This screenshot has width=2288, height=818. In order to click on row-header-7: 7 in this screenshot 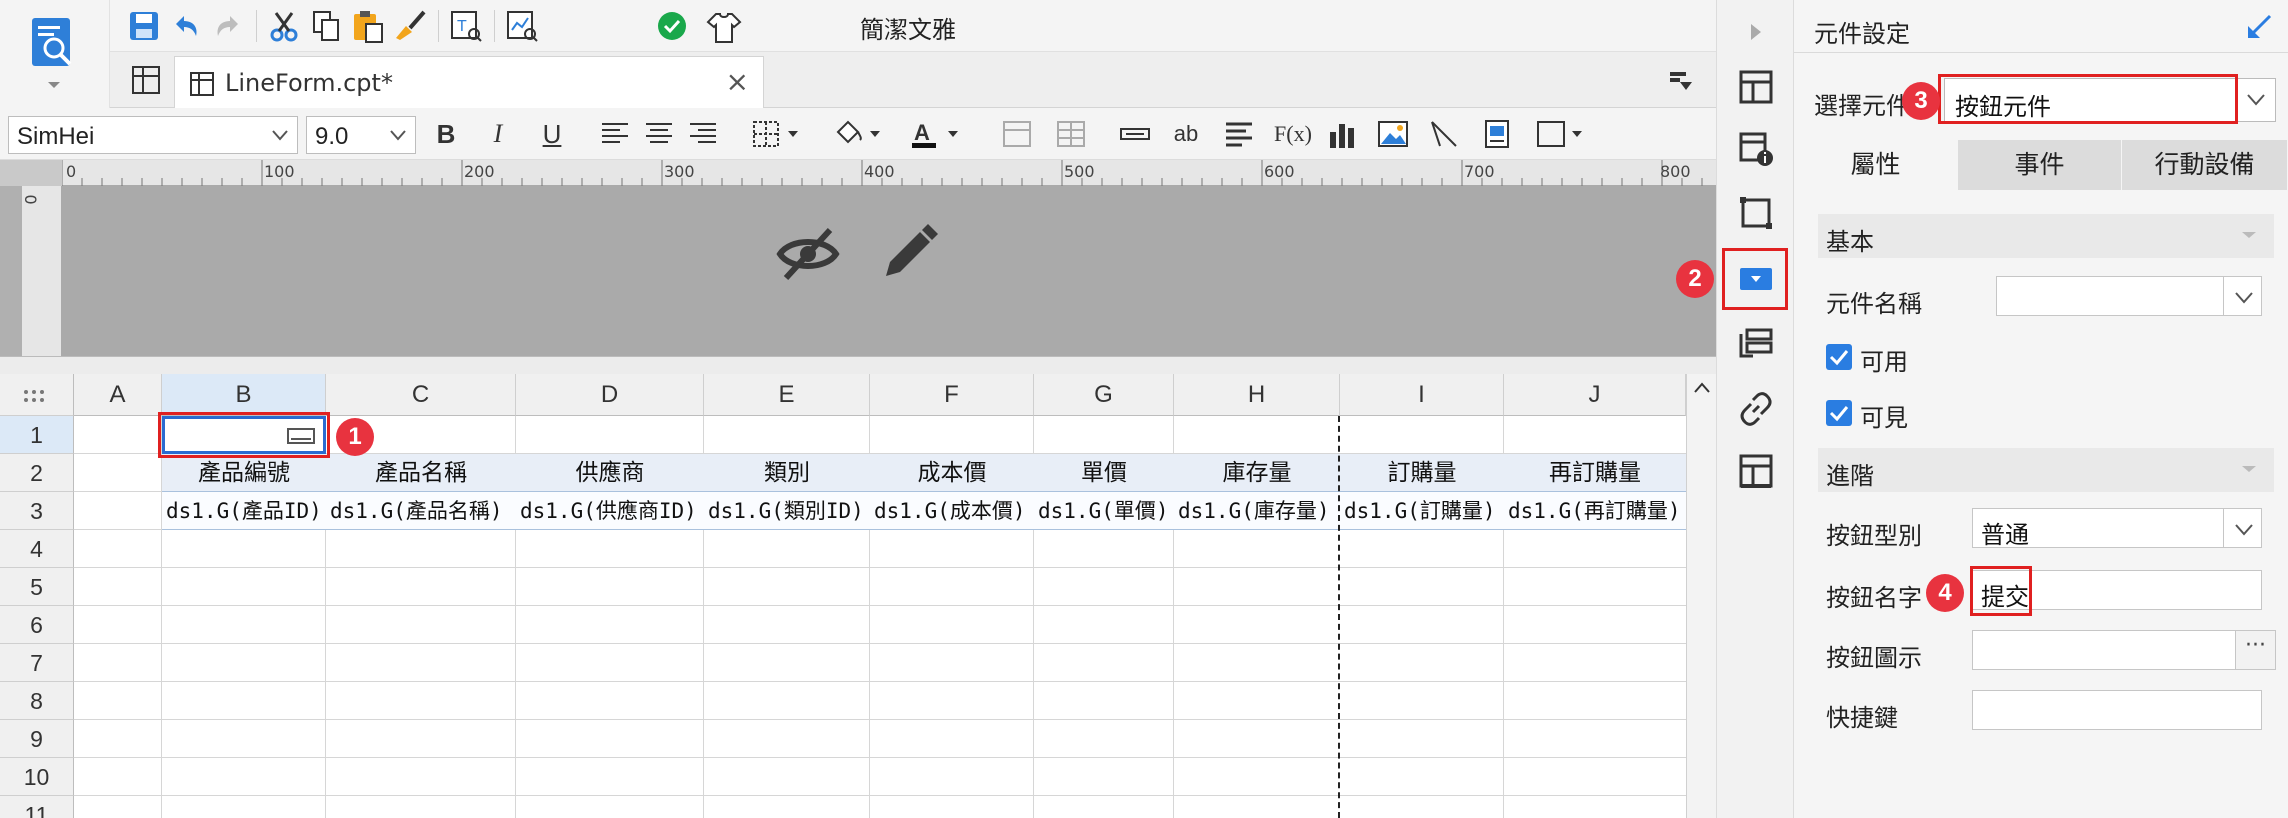, I will do `click(37, 663)`.